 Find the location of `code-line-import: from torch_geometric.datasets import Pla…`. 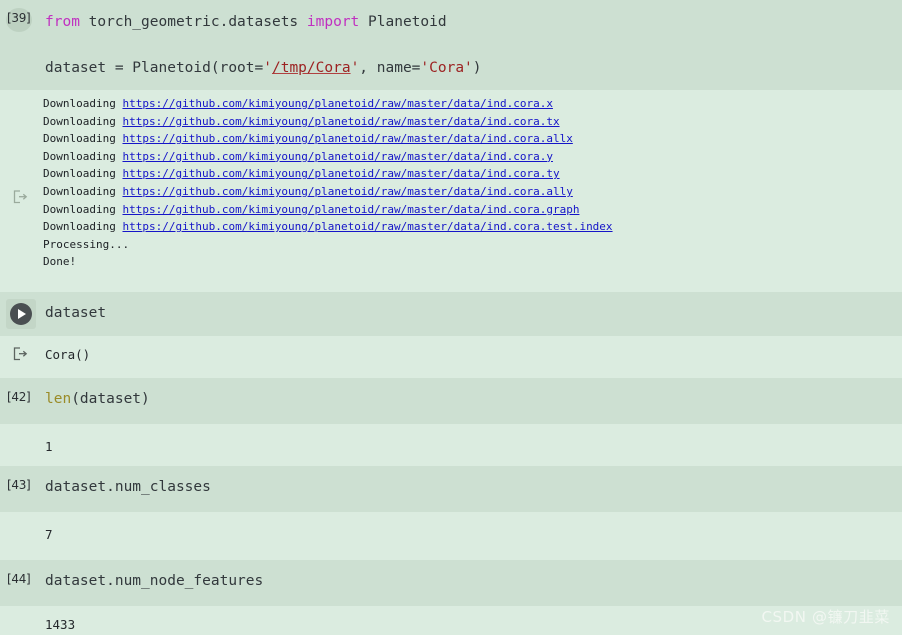

code-line-import: from torch_geometric.datasets import Pla… is located at coordinates (246, 22).